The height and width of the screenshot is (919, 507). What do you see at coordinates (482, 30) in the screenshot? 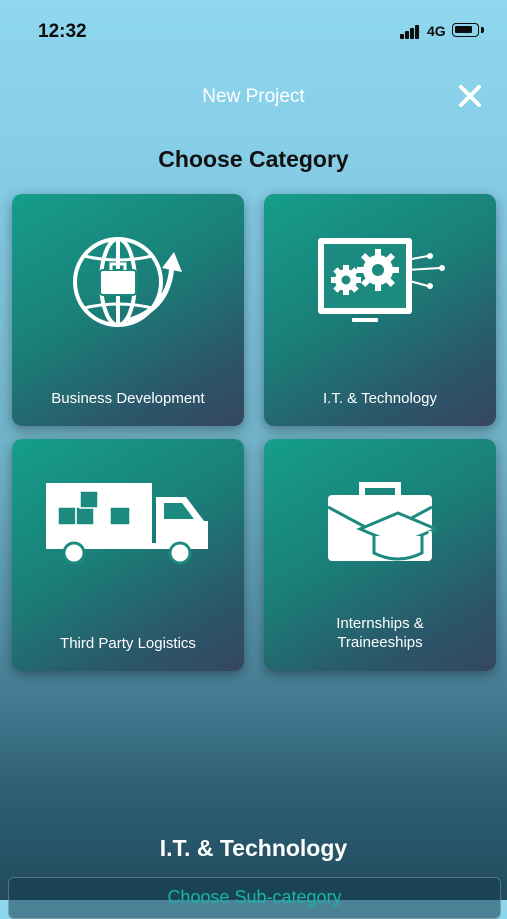
I see `battery-tip` at bounding box center [482, 30].